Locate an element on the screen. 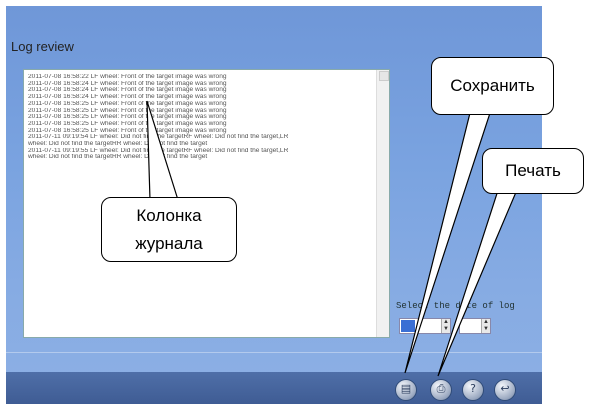 Image resolution: width=592 pixels, height=405 pixels. scroll-up-arrow-icon is located at coordinates (384, 76).